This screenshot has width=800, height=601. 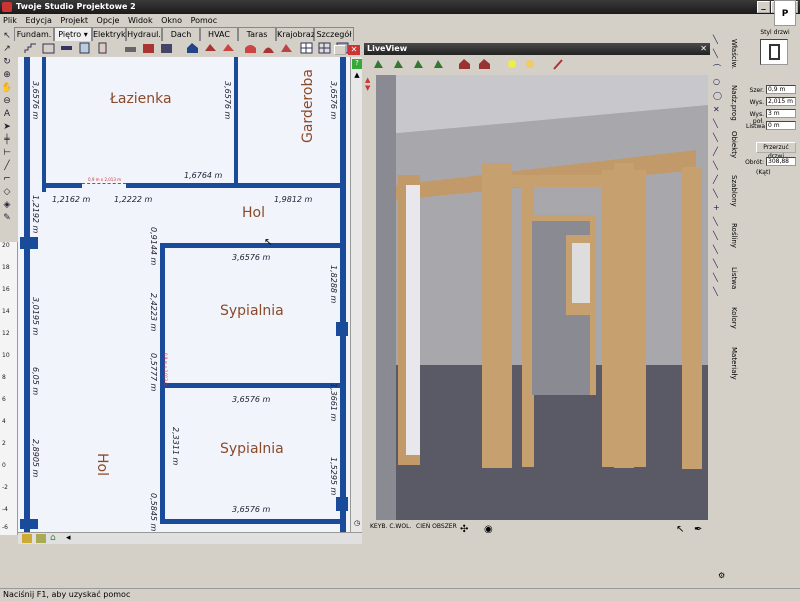 What do you see at coordinates (418, 64) in the screenshot?
I see `fly-icon` at bounding box center [418, 64].